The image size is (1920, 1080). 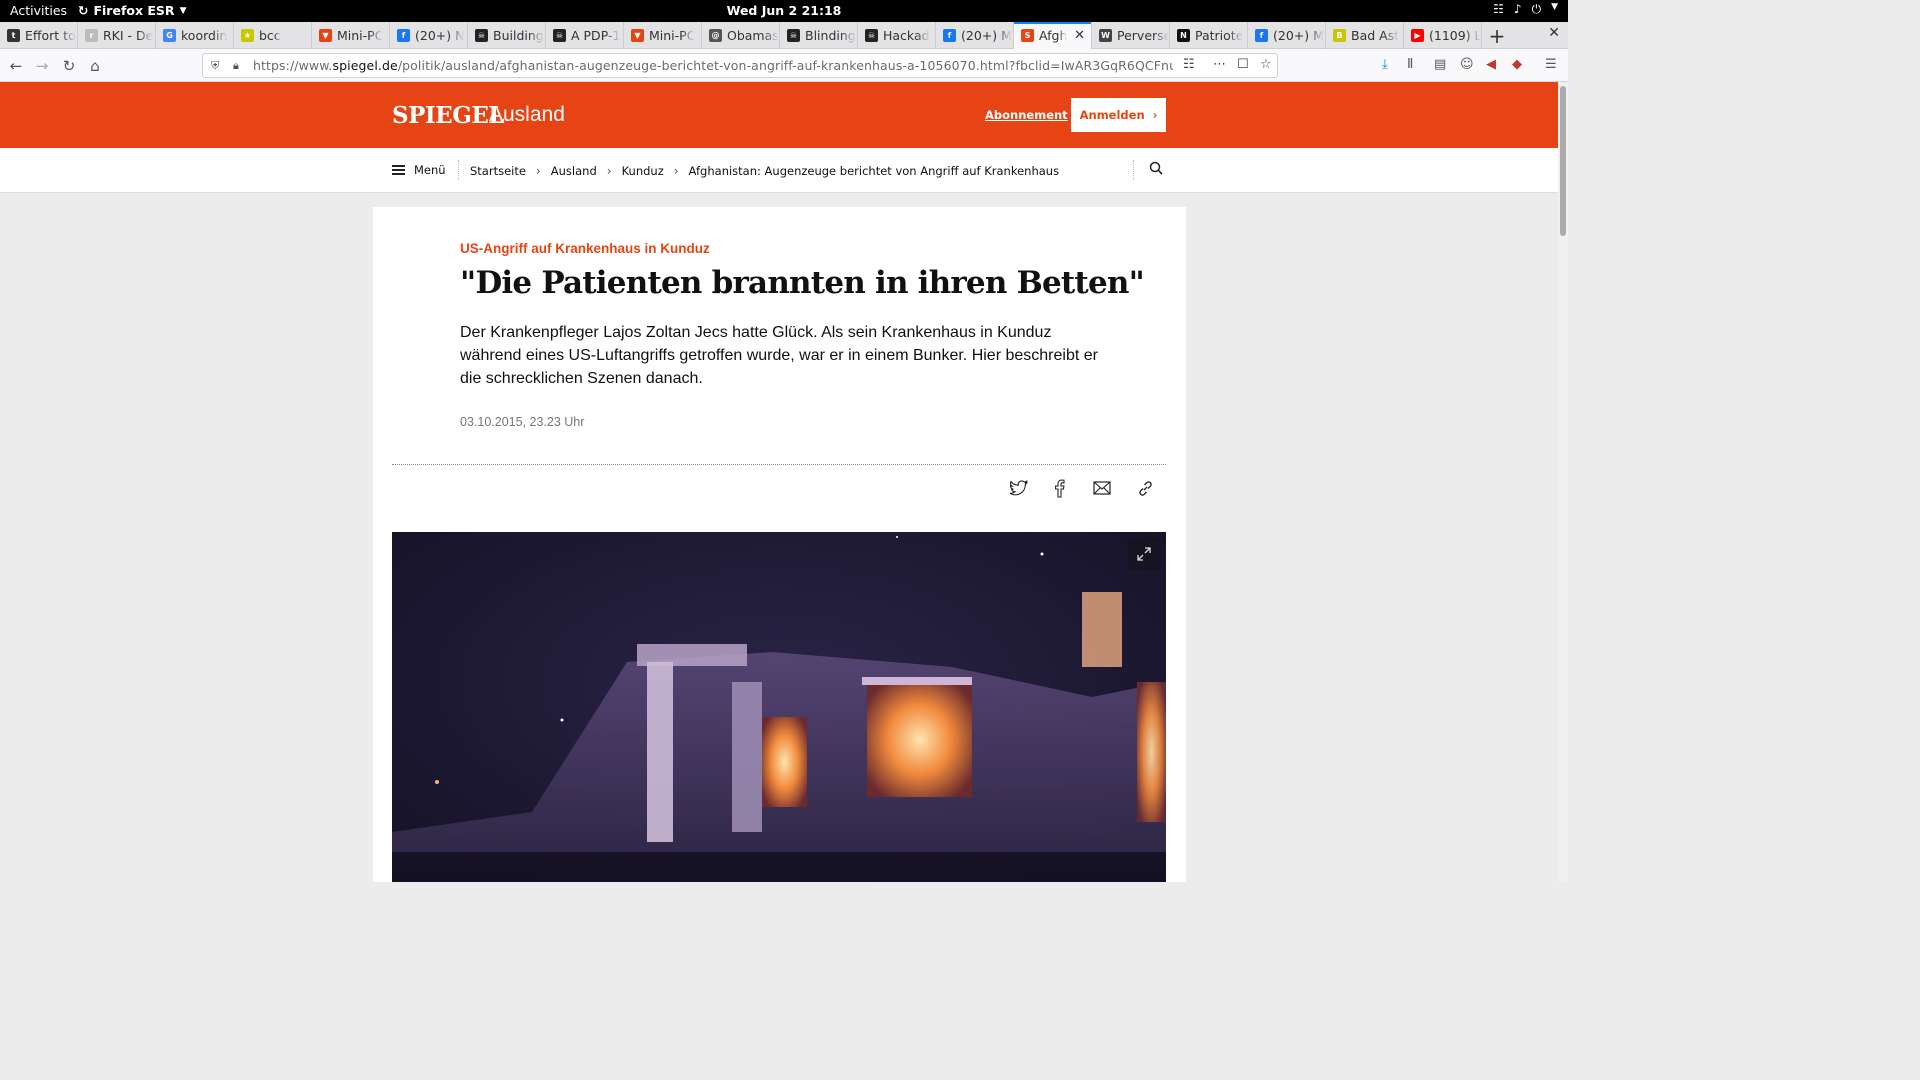 I want to click on tab-8: ☠ A PDP-1, so click(x=585, y=35).